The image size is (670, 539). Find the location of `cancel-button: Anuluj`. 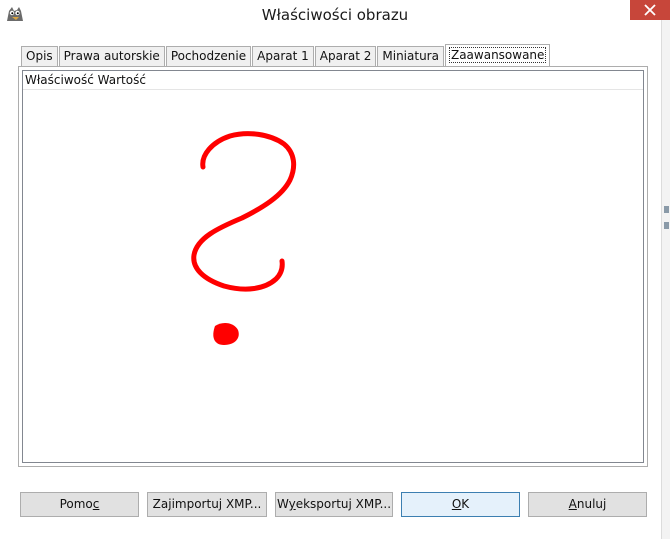

cancel-button: Anuluj is located at coordinates (587, 504).